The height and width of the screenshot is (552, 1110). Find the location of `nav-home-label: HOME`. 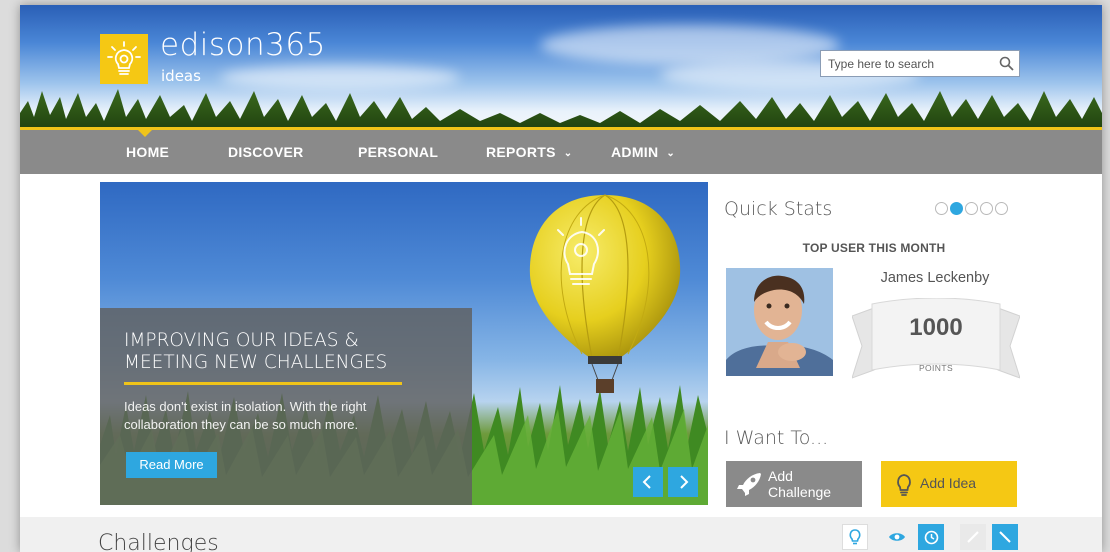

nav-home-label: HOME is located at coordinates (148, 152).